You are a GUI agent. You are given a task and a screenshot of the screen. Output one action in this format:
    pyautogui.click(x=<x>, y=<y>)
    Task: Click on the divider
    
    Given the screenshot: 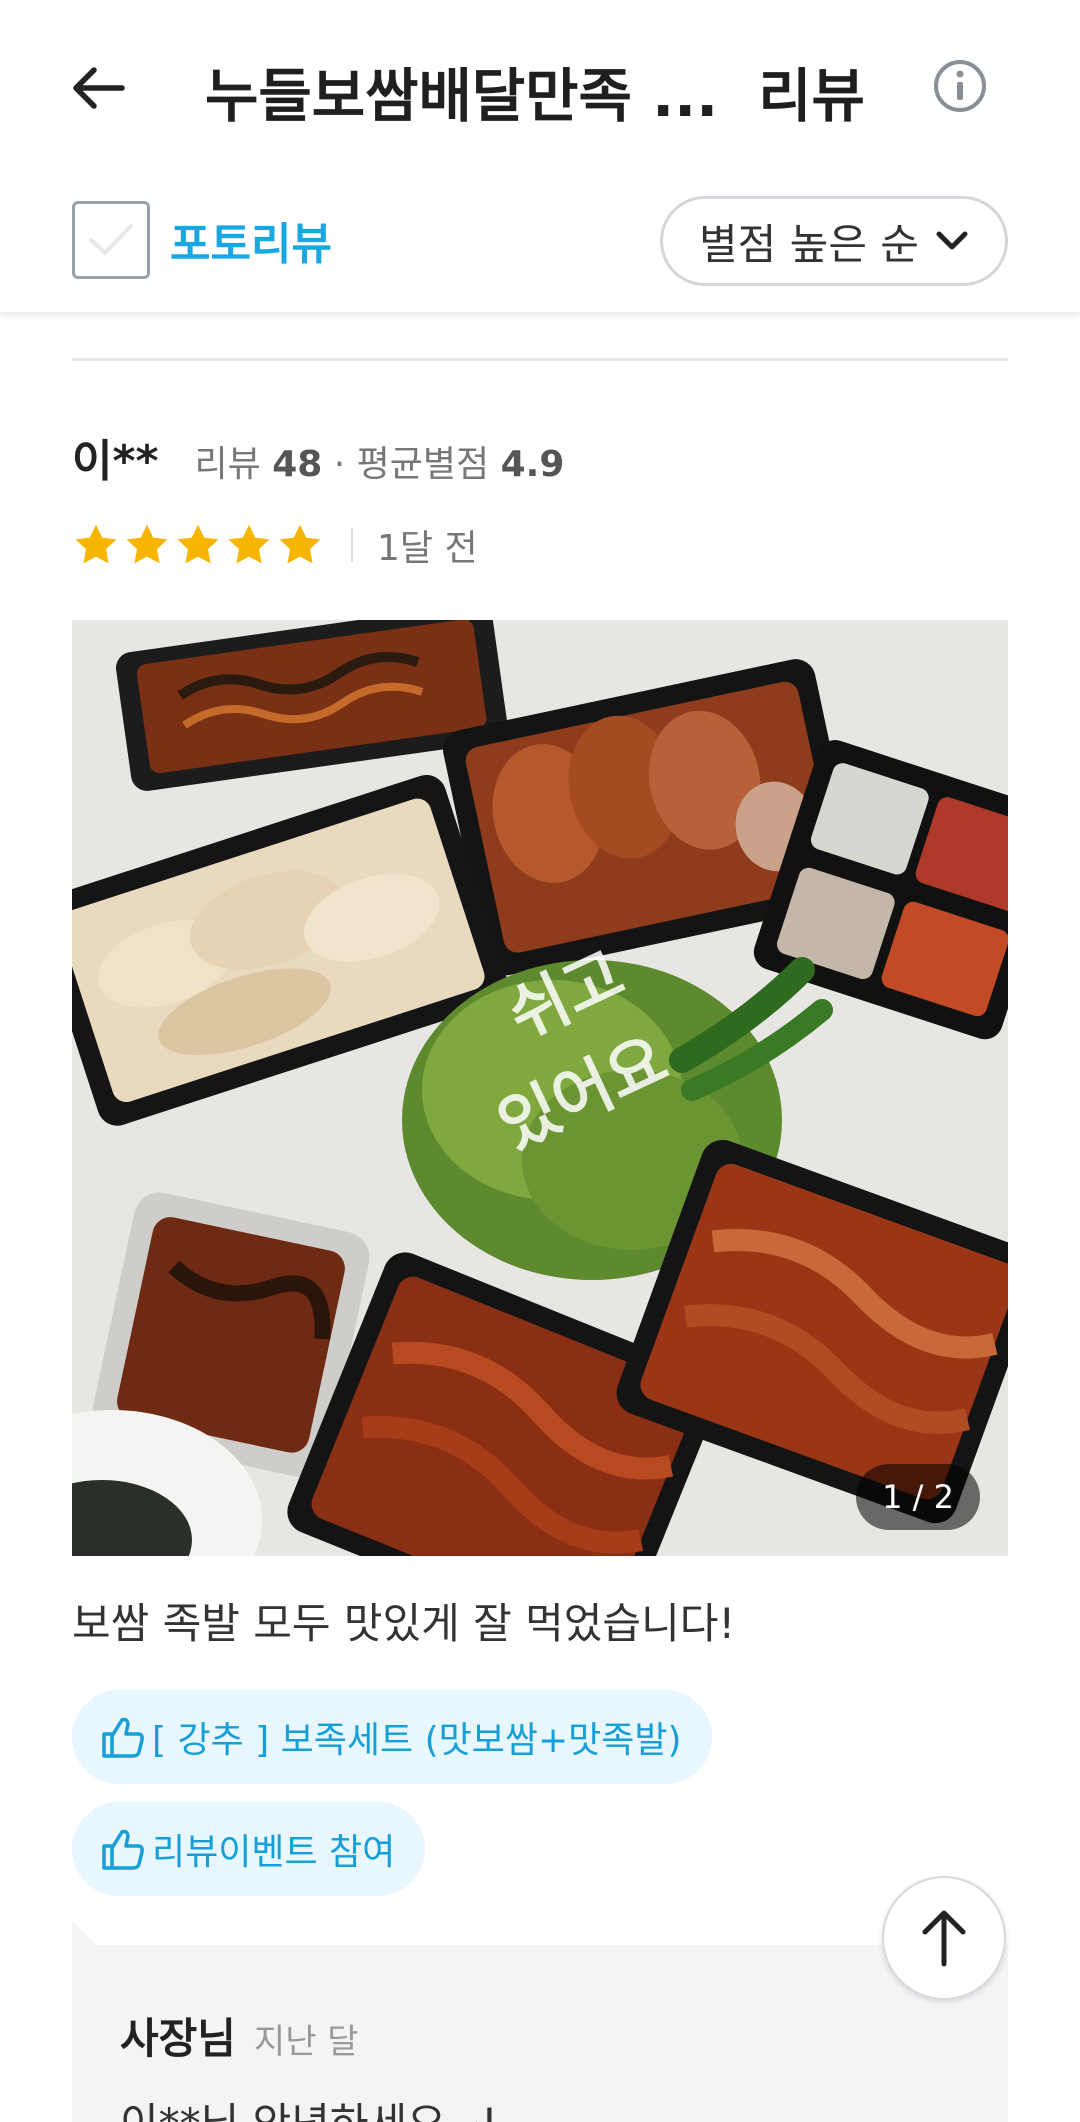 What is the action you would take?
    pyautogui.click(x=540, y=359)
    